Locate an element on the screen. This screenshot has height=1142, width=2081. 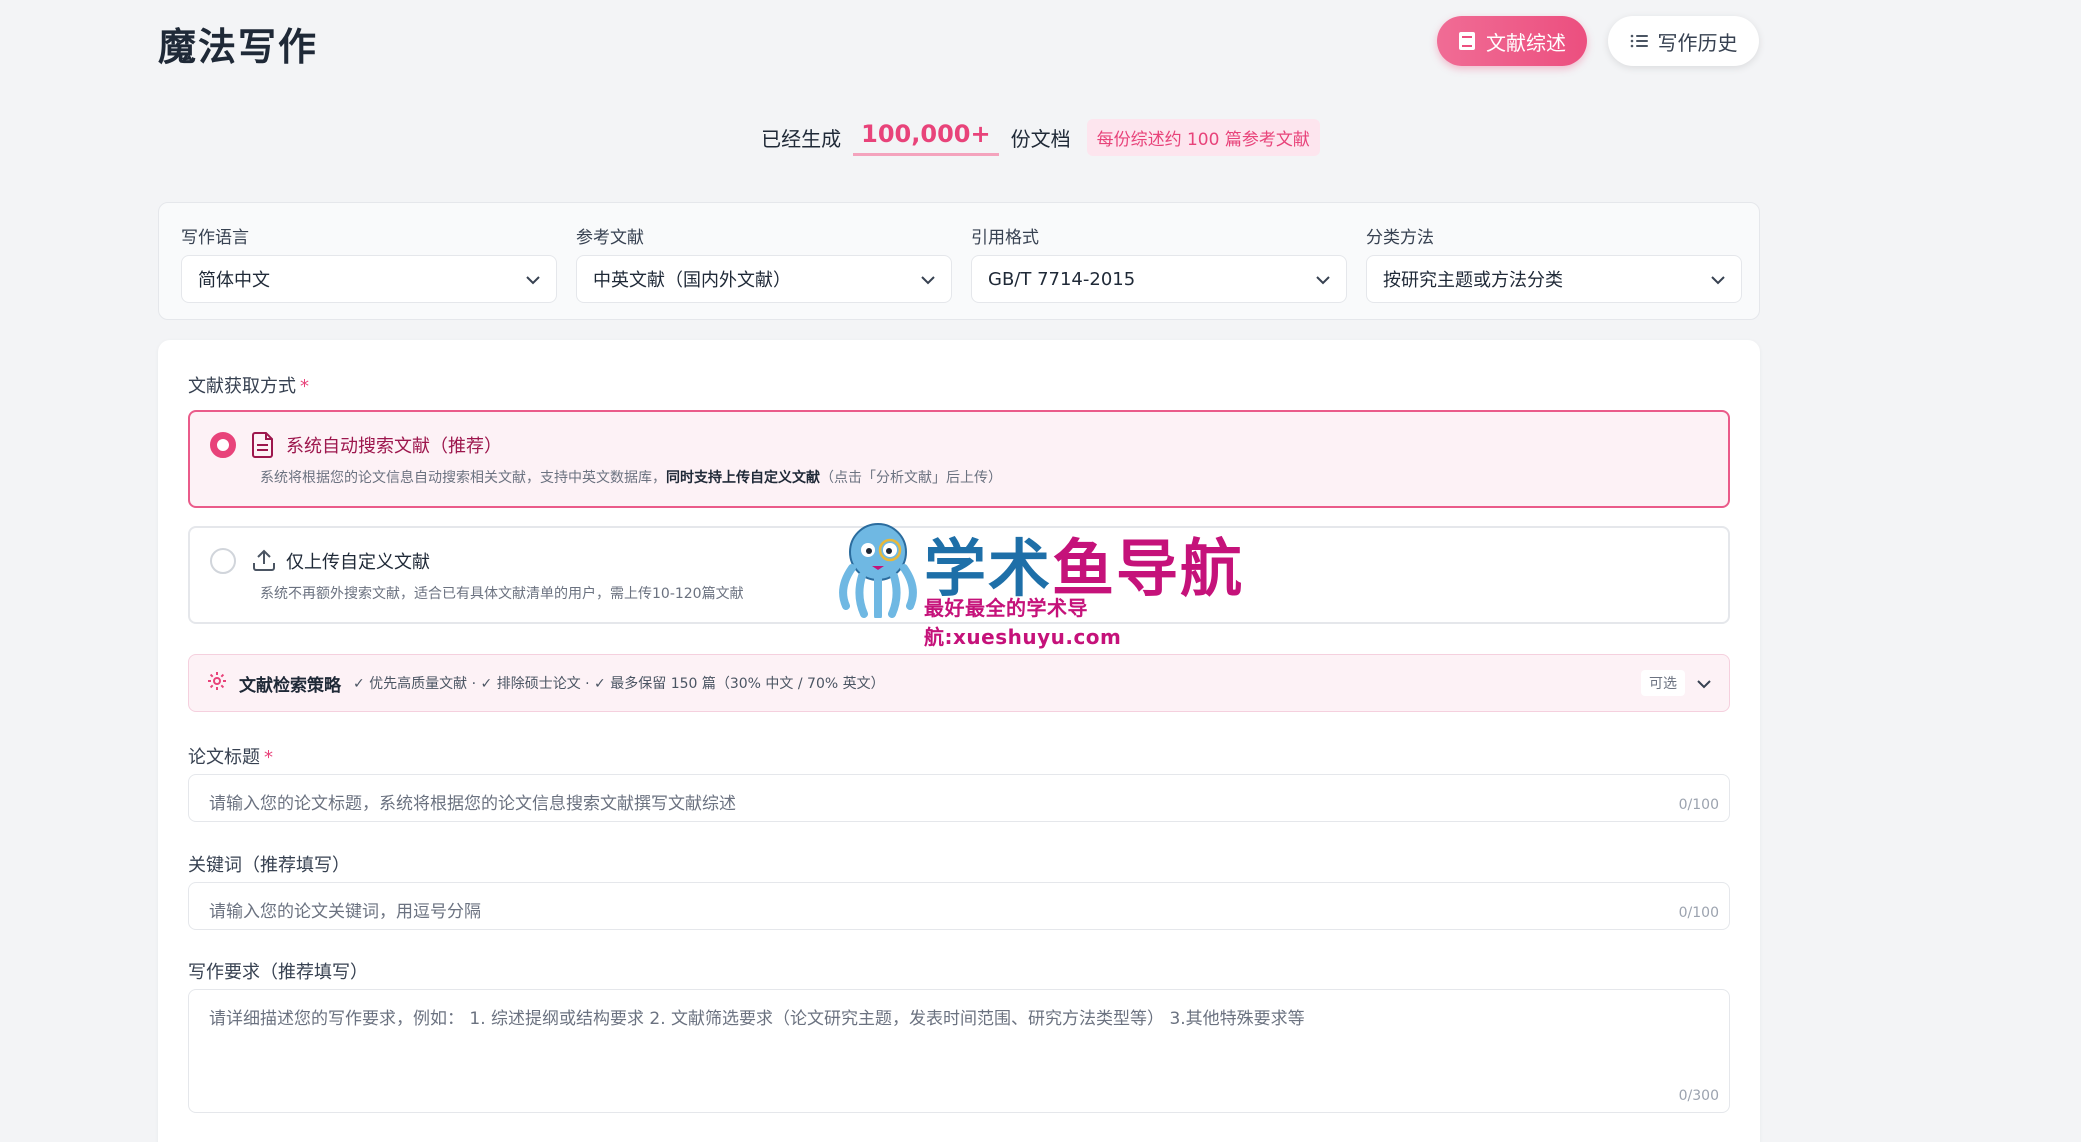
writing-history-button: 写作历史 is located at coordinates (1683, 41).